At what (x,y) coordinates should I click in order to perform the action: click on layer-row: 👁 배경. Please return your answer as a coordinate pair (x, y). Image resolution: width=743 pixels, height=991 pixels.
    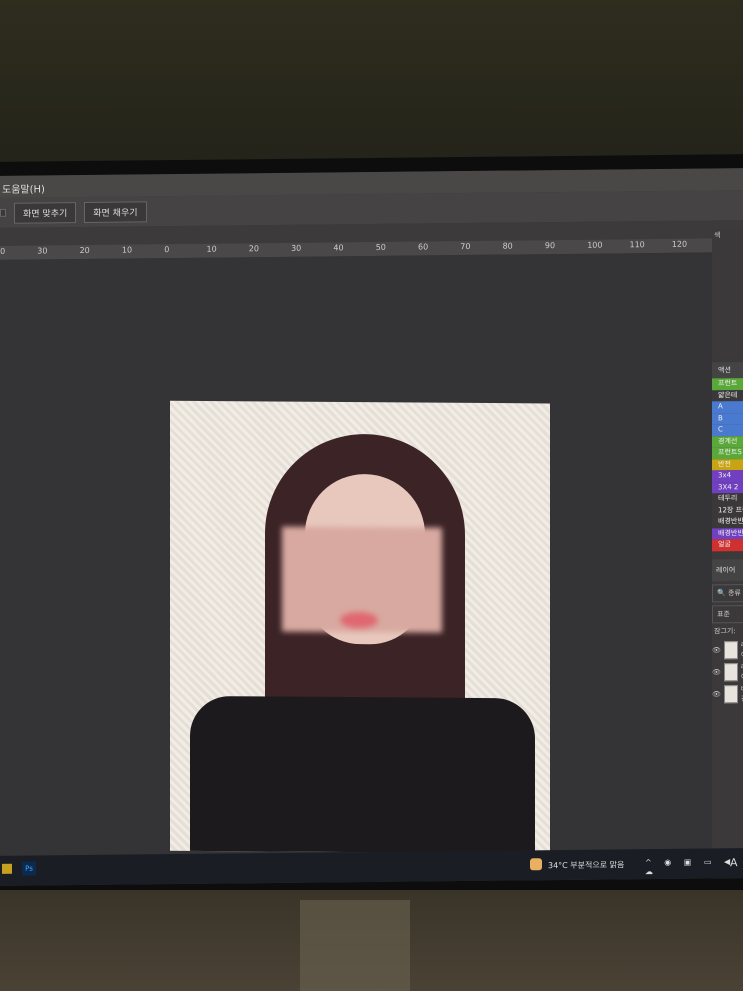
    Looking at the image, I should click on (727, 694).